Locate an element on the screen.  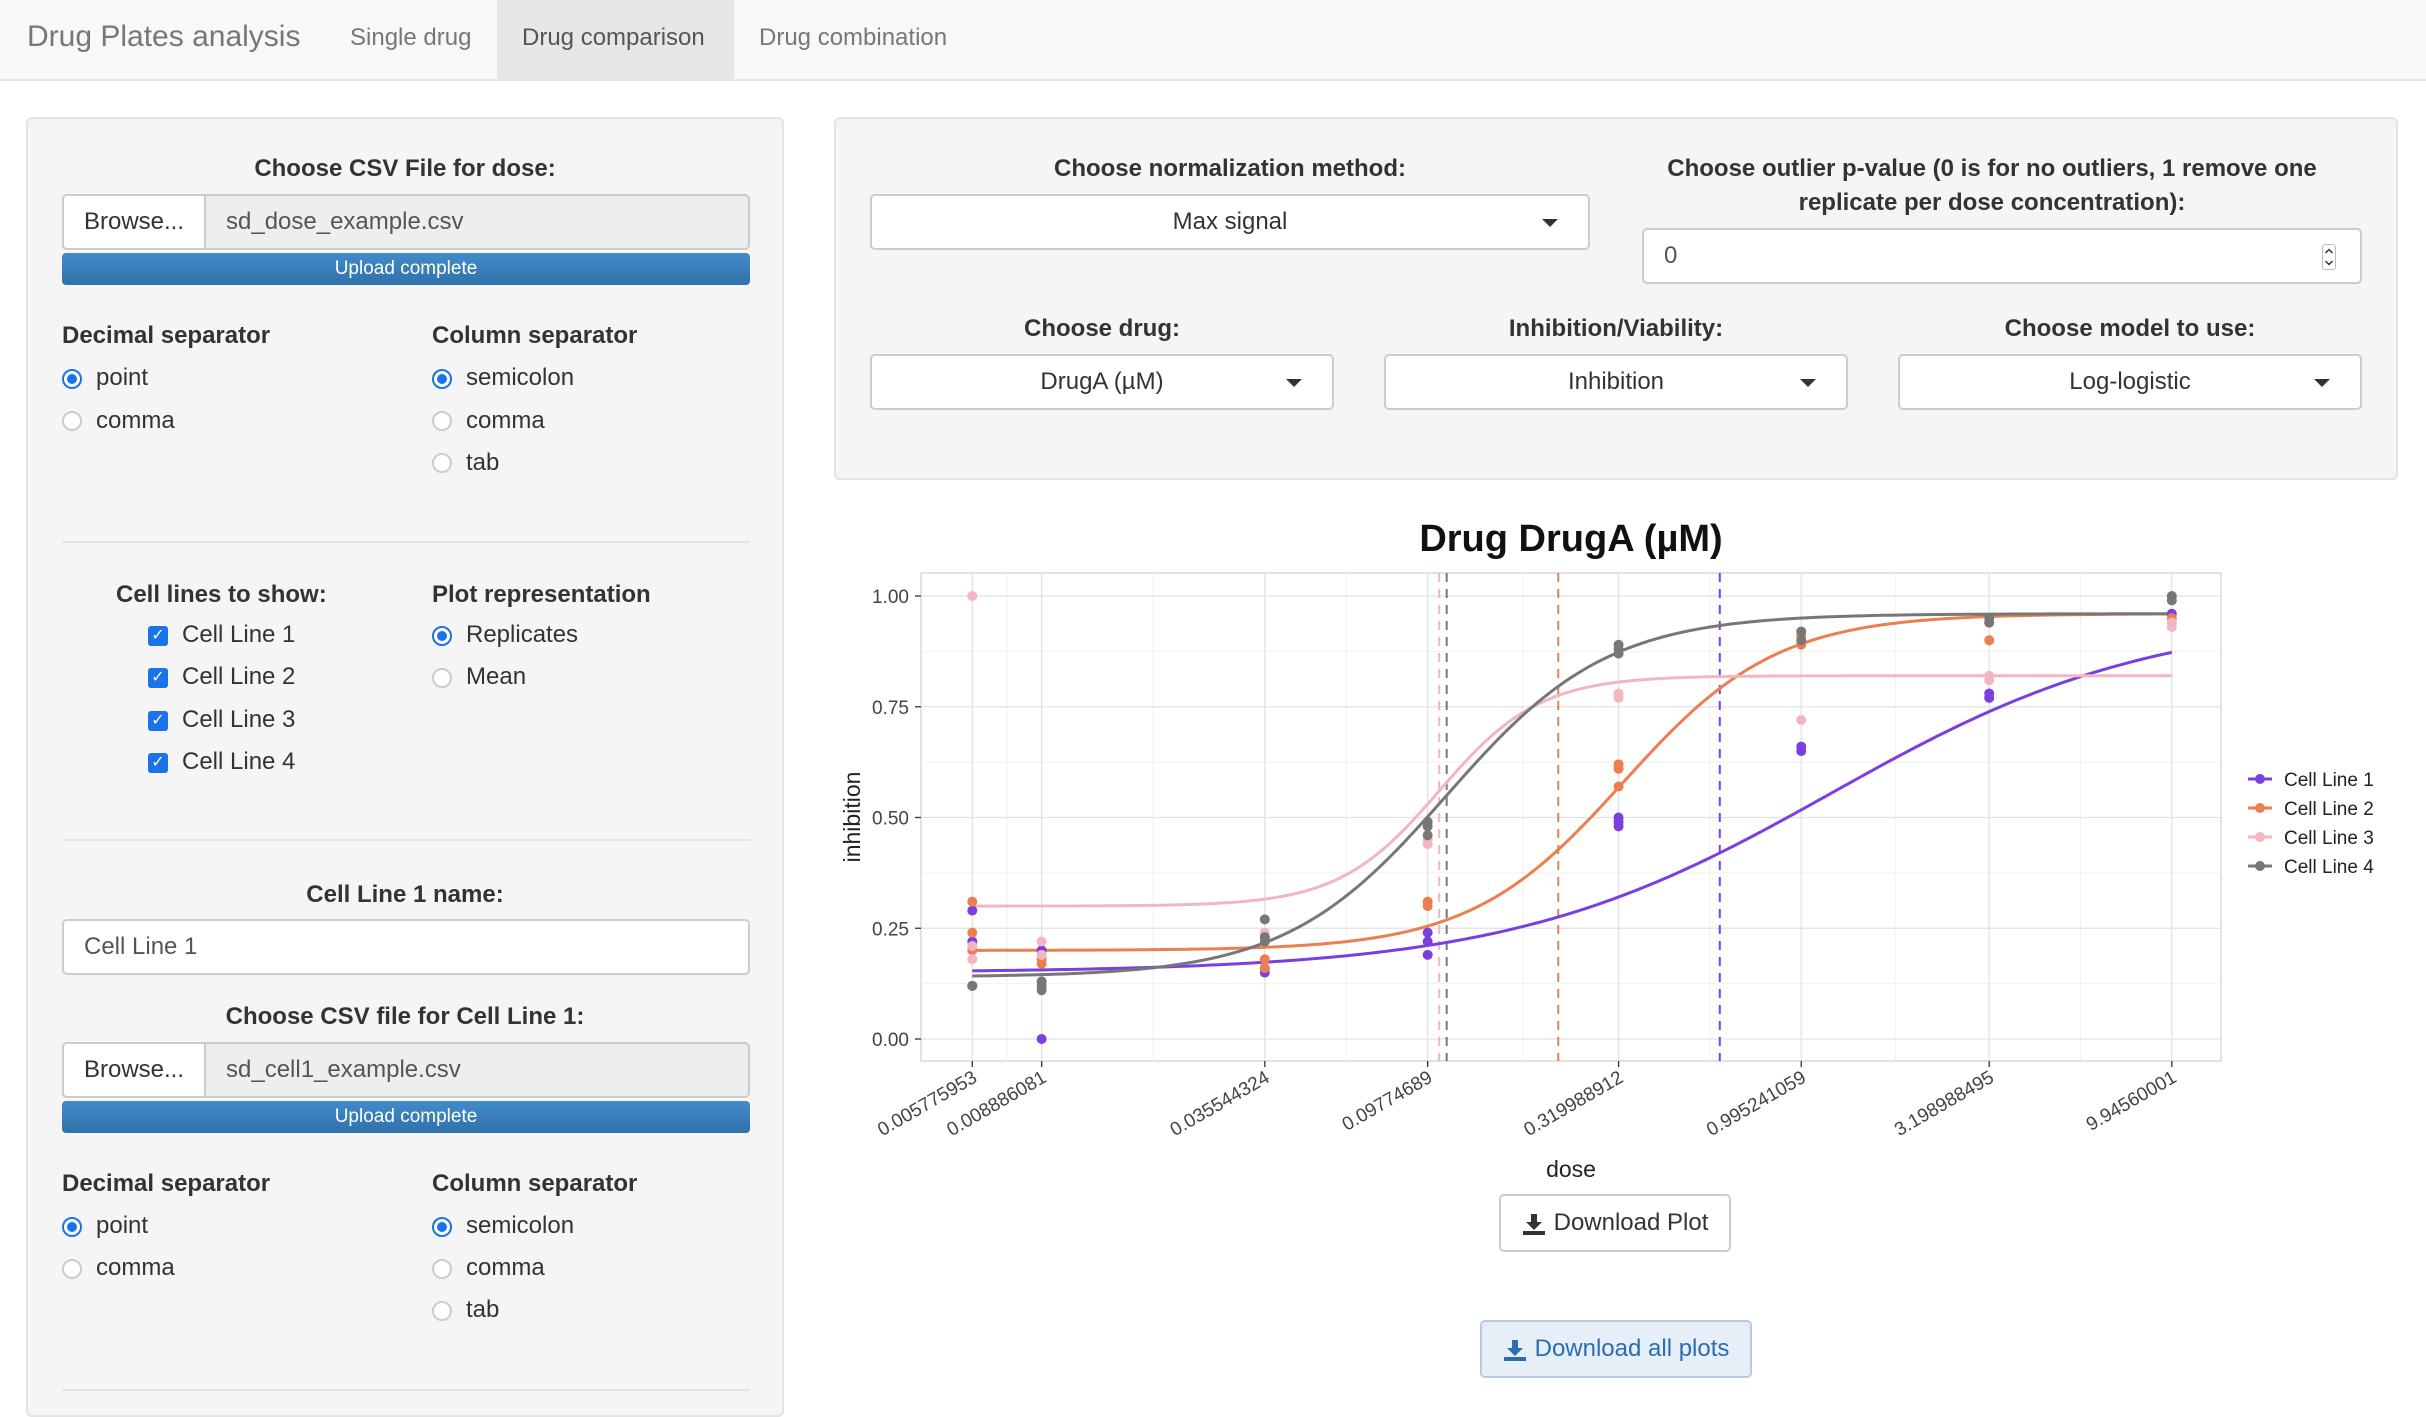
download-plot-button: Download Plot is located at coordinates (1615, 1223).